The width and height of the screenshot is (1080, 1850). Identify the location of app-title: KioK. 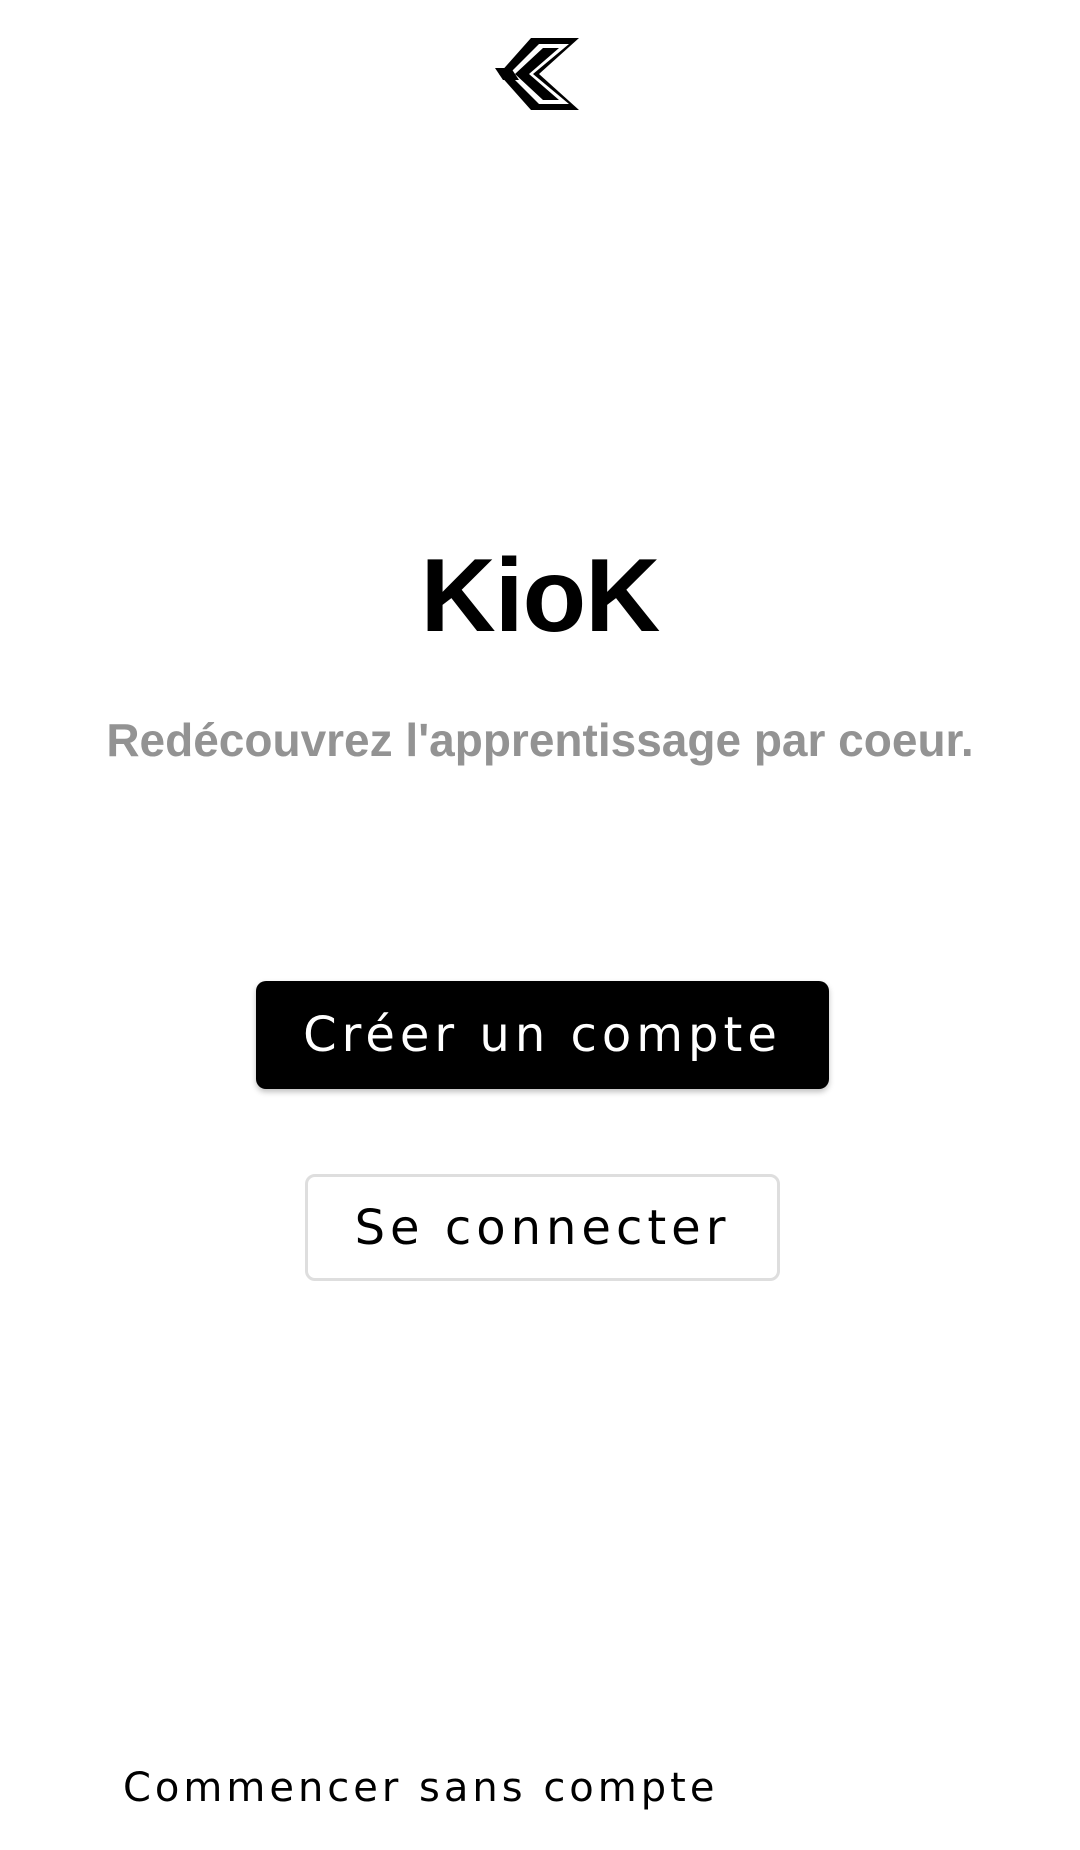
(540, 596).